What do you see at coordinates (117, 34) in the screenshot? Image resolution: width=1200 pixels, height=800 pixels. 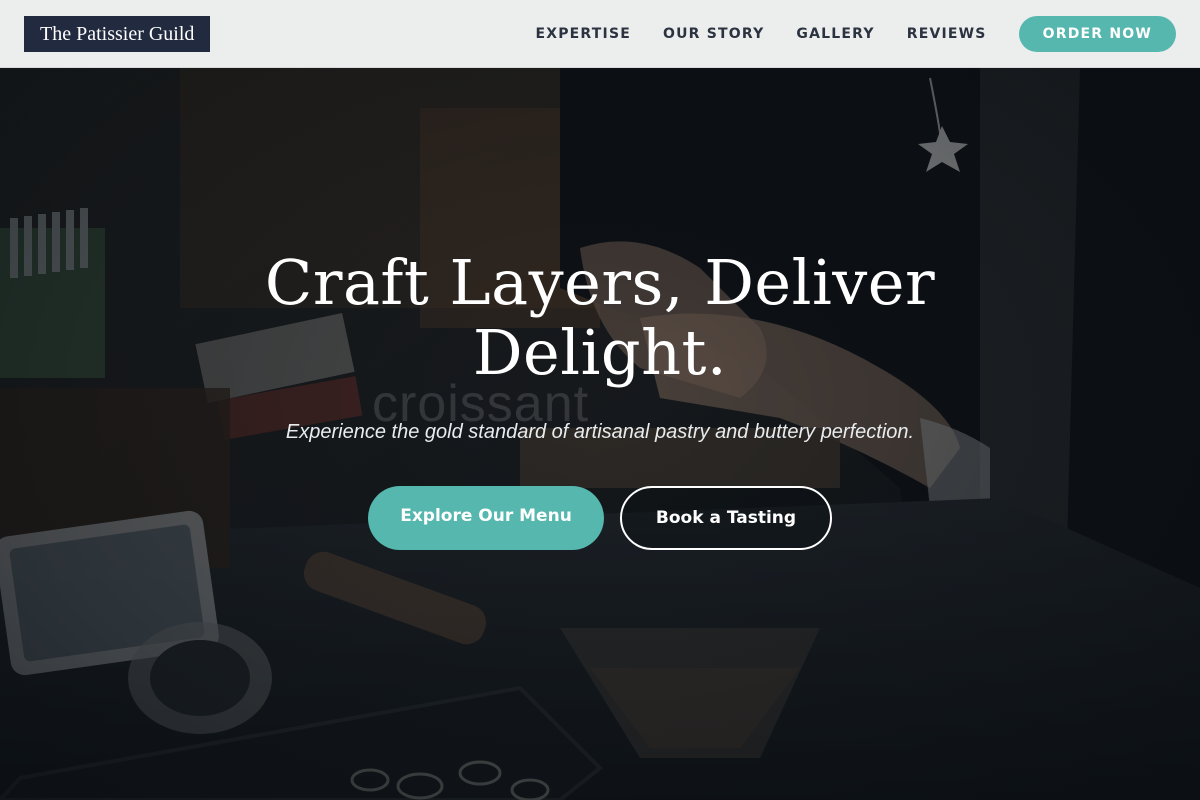 I see `site-logo: The Patissier Guild` at bounding box center [117, 34].